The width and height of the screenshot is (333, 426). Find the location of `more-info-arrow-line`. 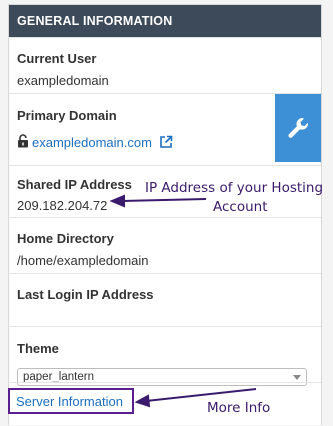

more-info-arrow-line is located at coordinates (201, 395).